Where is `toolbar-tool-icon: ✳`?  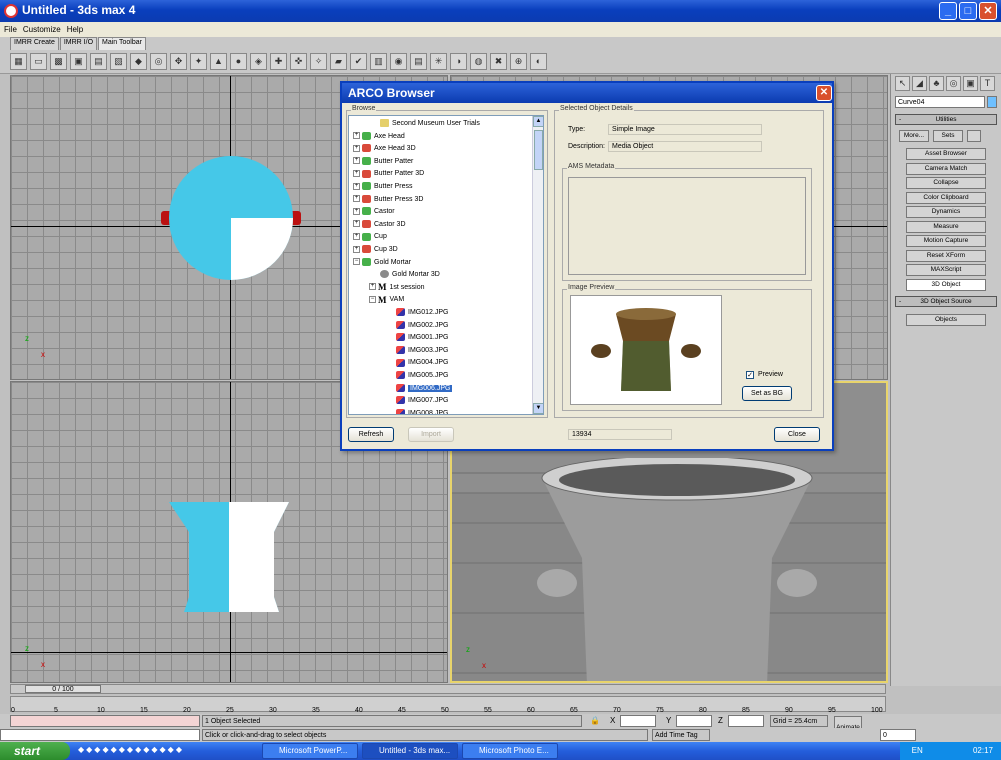 toolbar-tool-icon: ✳ is located at coordinates (438, 61).